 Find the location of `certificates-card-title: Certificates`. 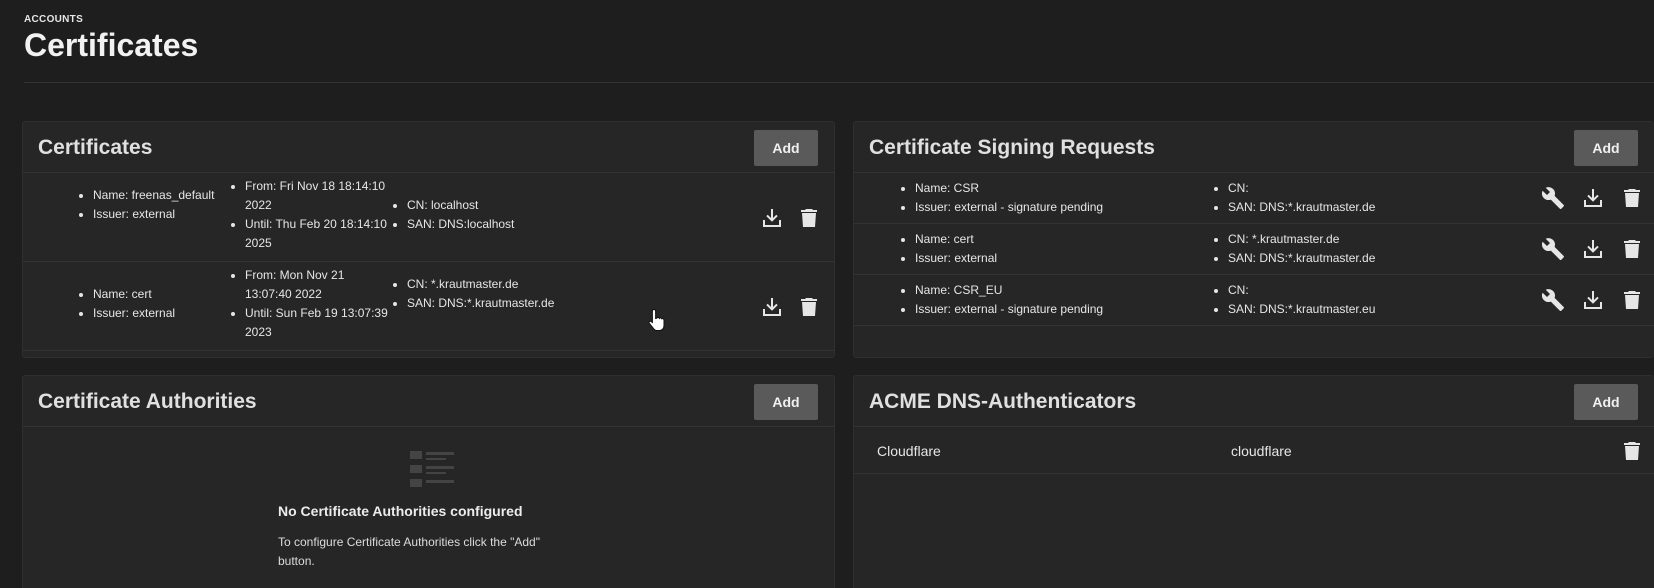

certificates-card-title: Certificates is located at coordinates (95, 147).